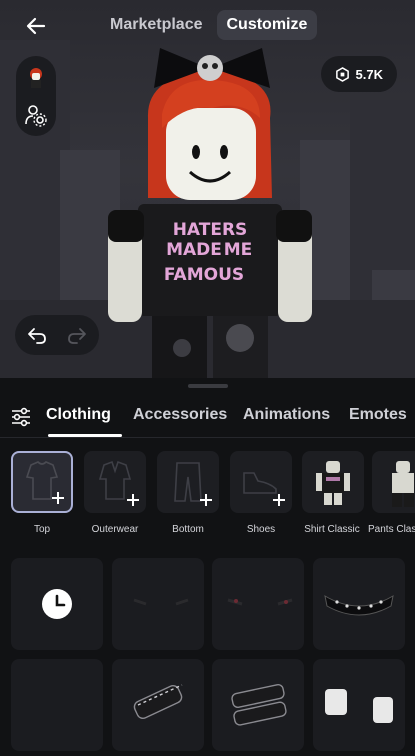  What do you see at coordinates (210, 230) in the screenshot?
I see `shirt-text-line: HATERS` at bounding box center [210, 230].